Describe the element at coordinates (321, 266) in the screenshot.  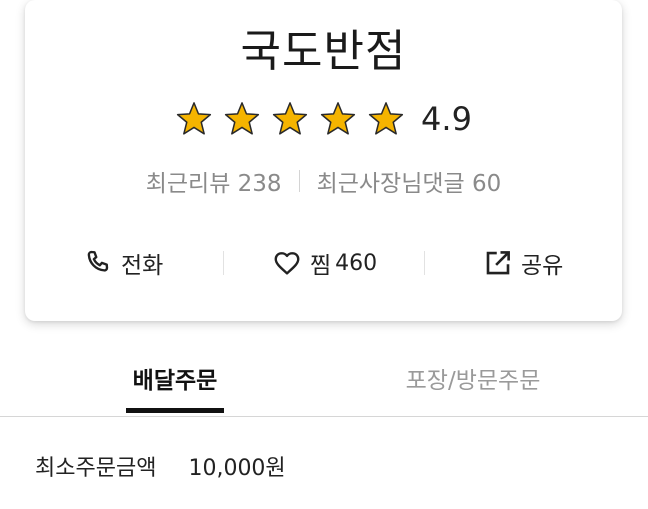
I see `favorite-label: 찜` at that location.